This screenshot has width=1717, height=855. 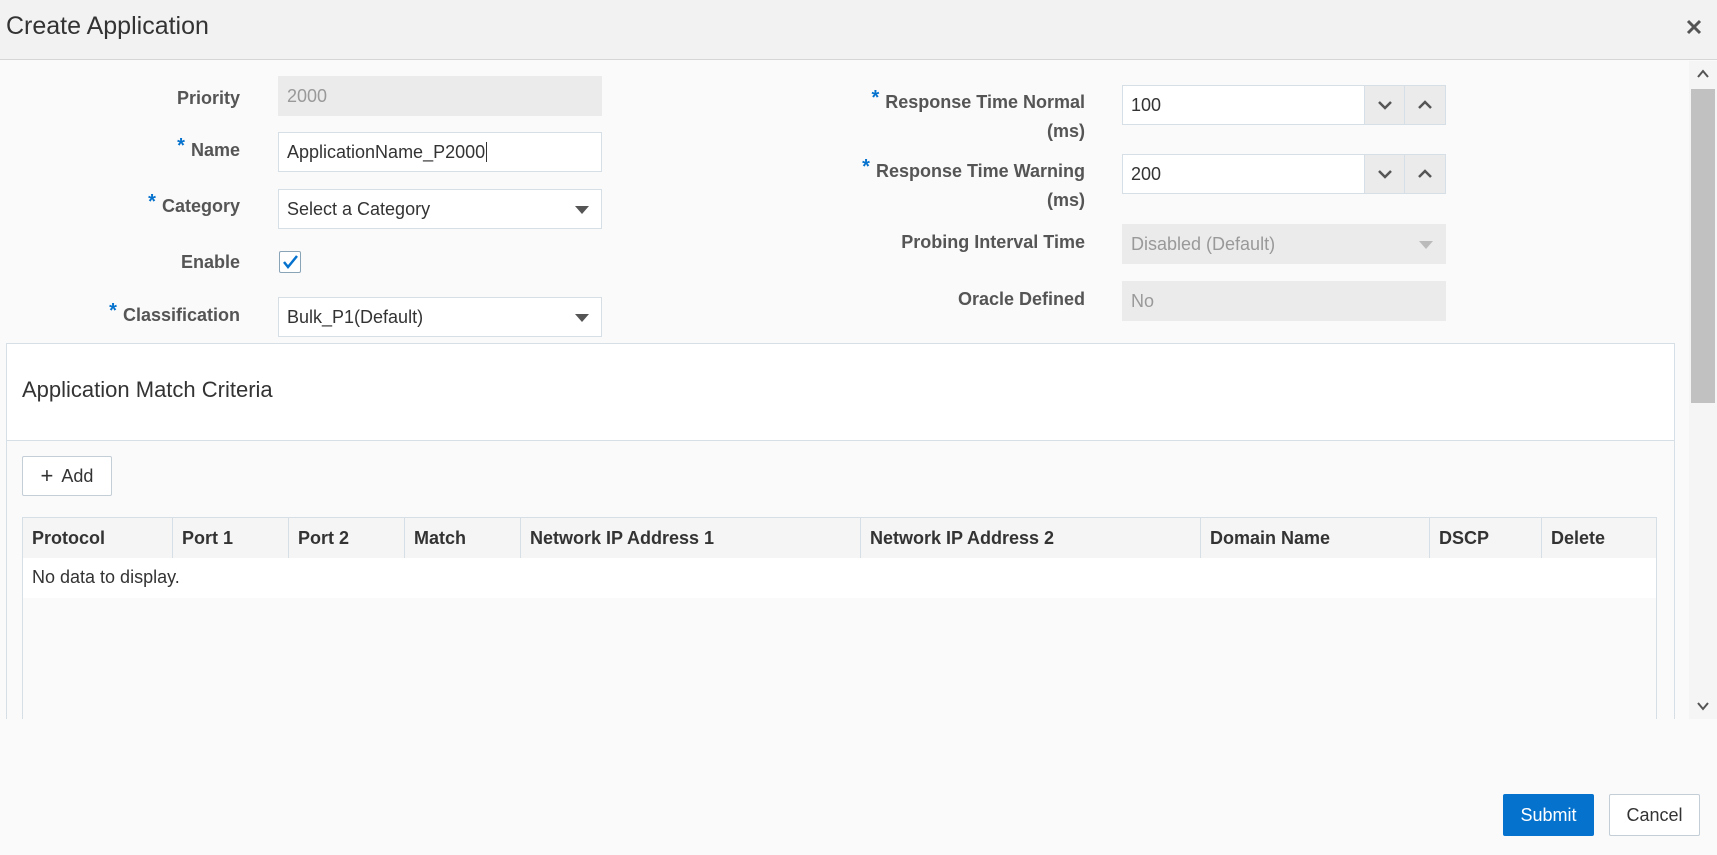 I want to click on vertical-scrollbar, so click(x=1703, y=390).